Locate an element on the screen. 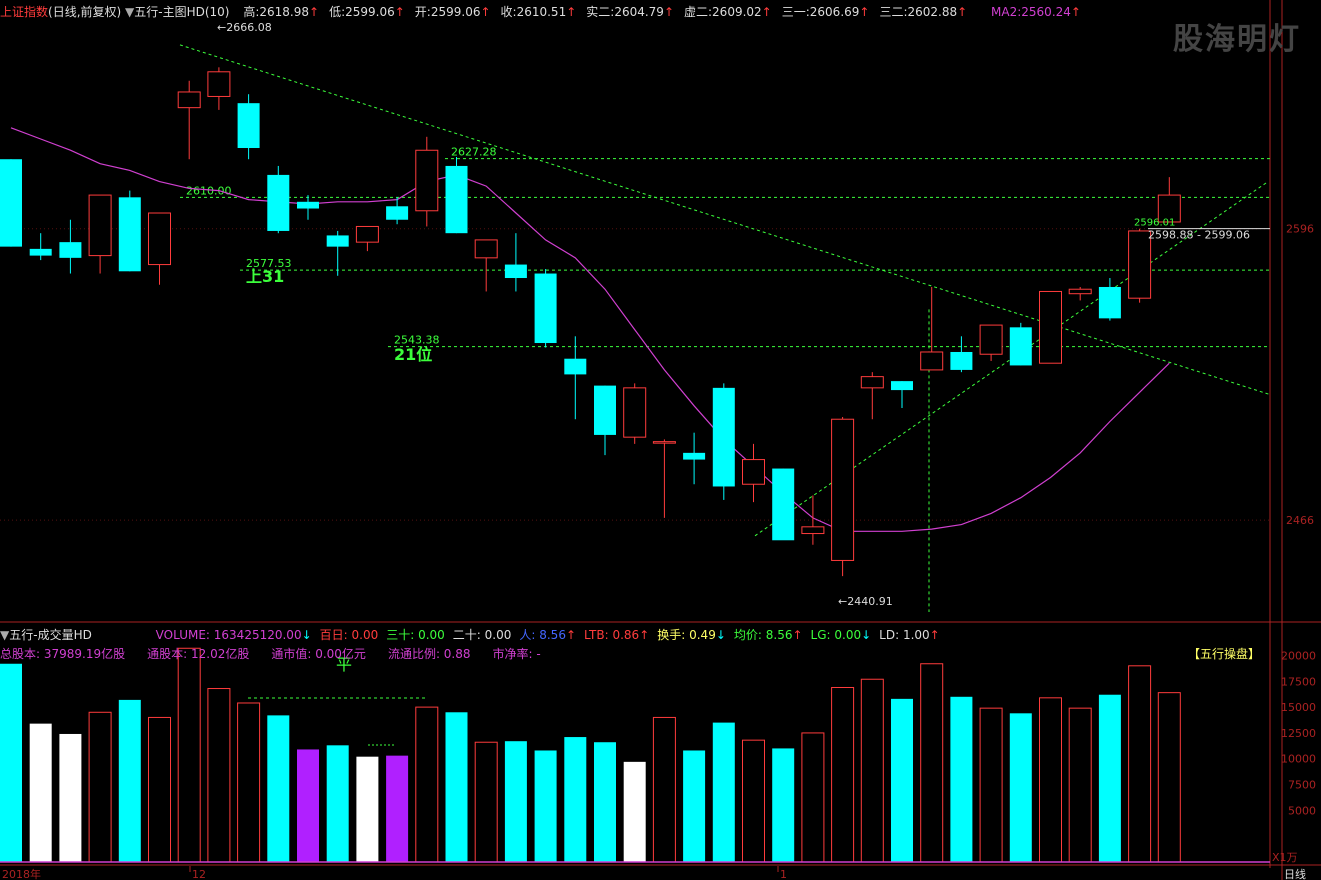  level-label: 2610.00 is located at coordinates (209, 190).